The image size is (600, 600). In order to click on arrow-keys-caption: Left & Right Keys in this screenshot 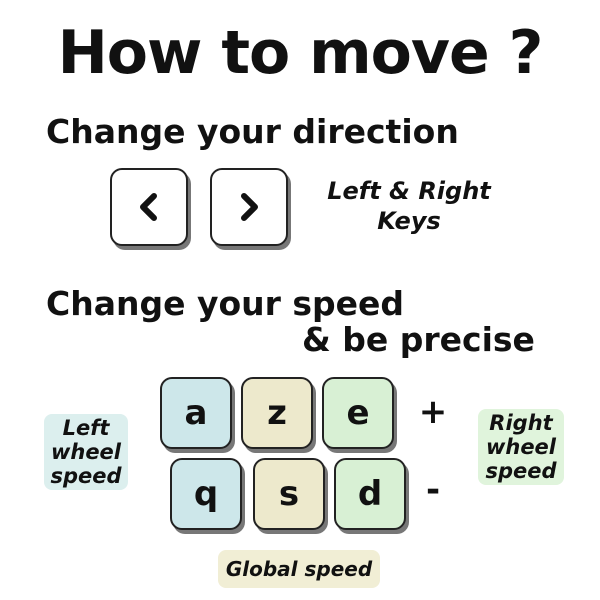, I will do `click(409, 206)`.